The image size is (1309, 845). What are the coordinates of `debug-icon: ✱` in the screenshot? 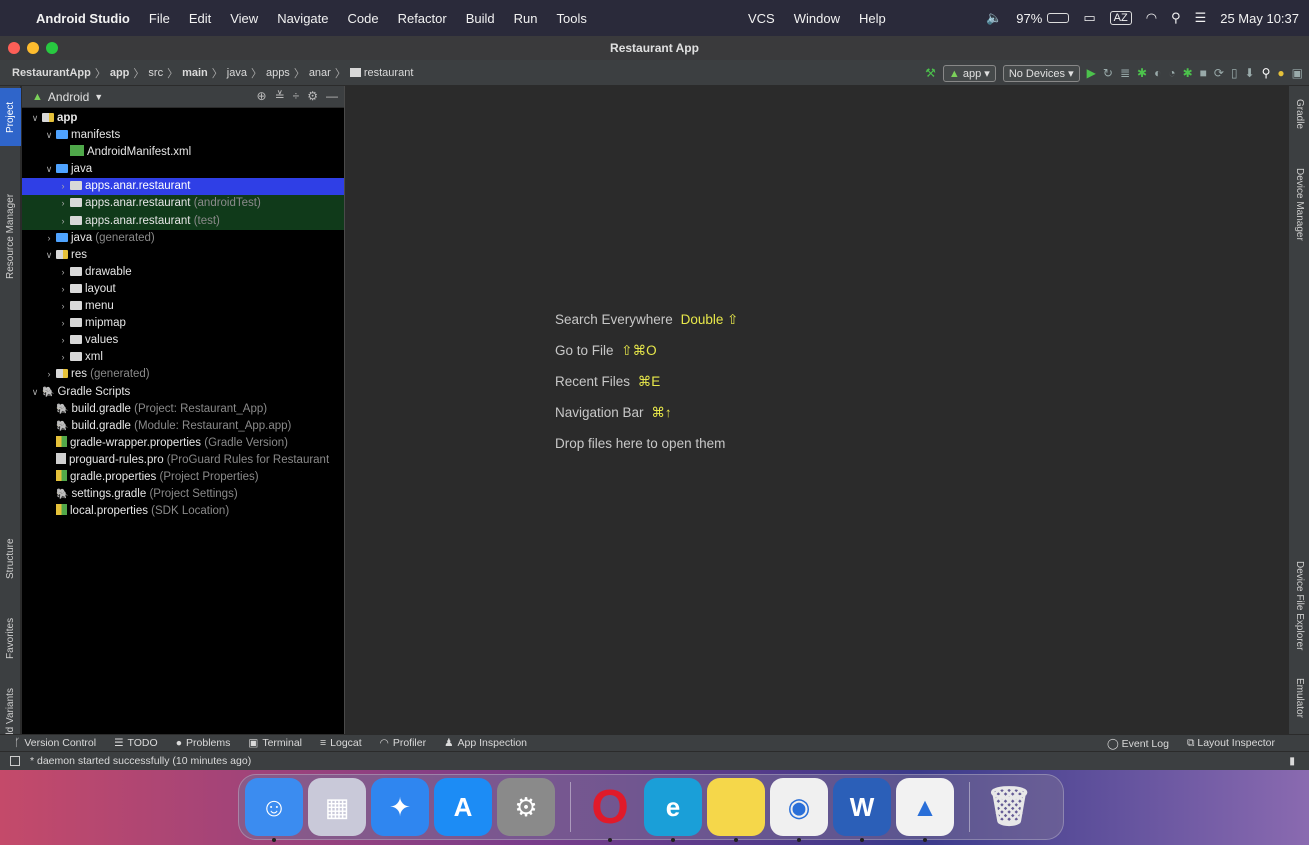 It's located at (1142, 73).